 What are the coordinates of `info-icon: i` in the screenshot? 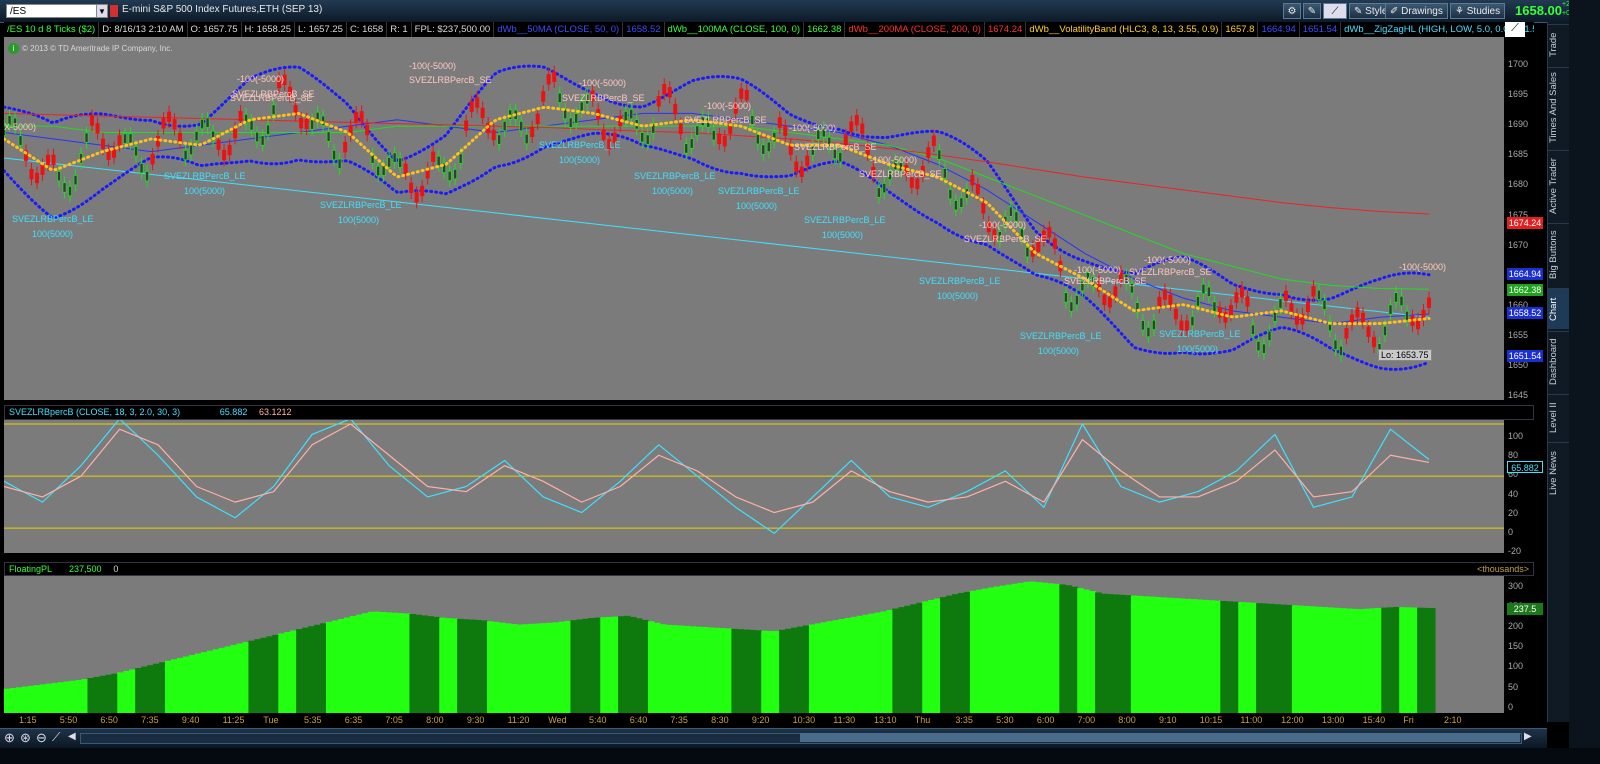 It's located at (13, 48).